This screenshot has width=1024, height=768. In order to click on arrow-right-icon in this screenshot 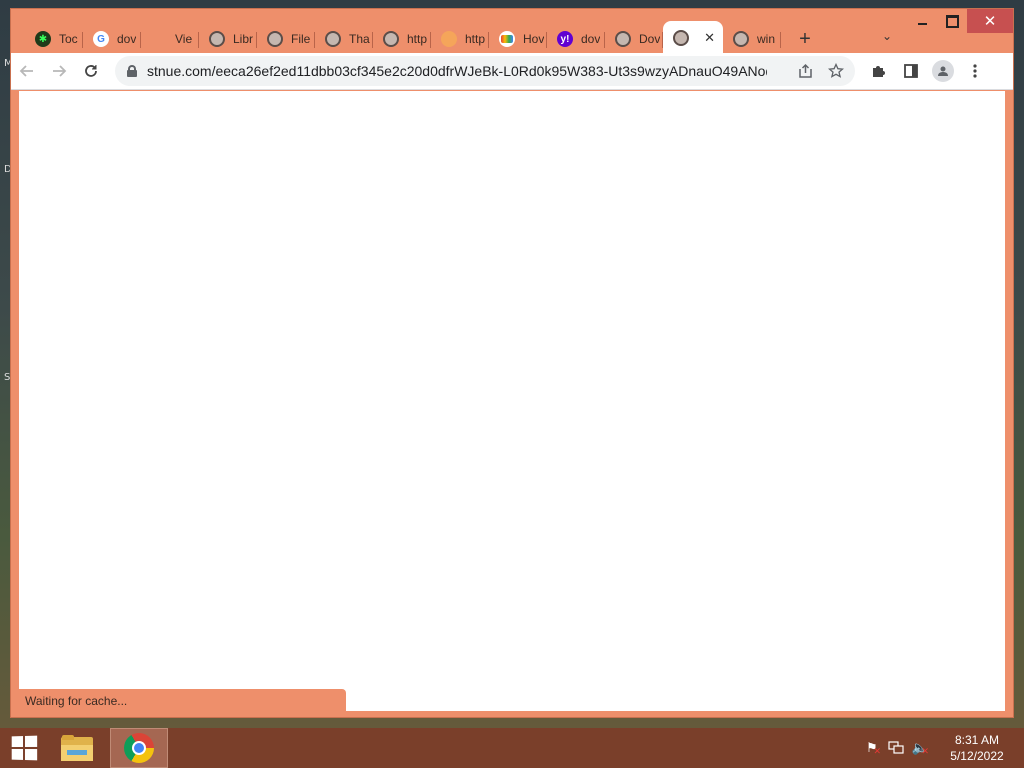, I will do `click(60, 71)`.